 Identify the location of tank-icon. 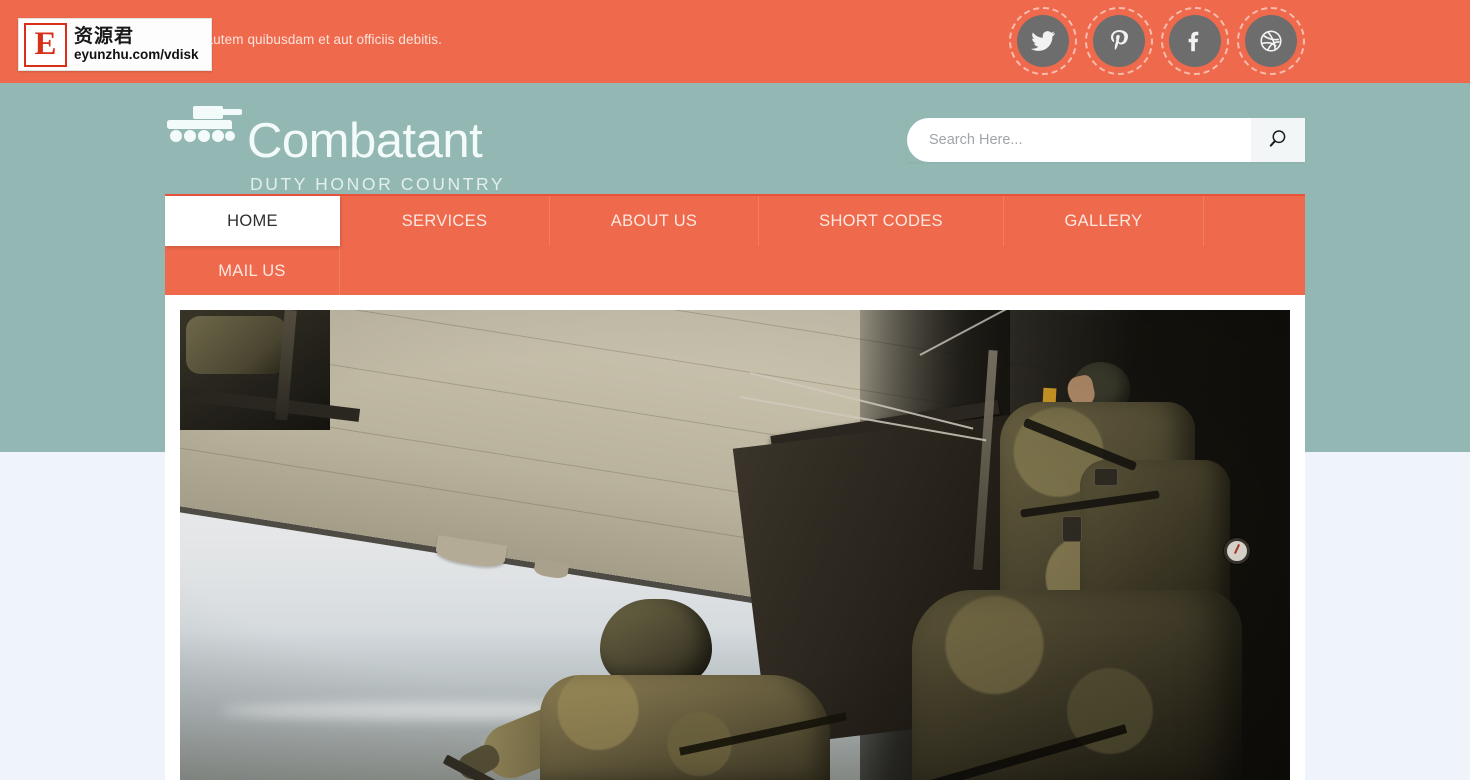
(204, 127).